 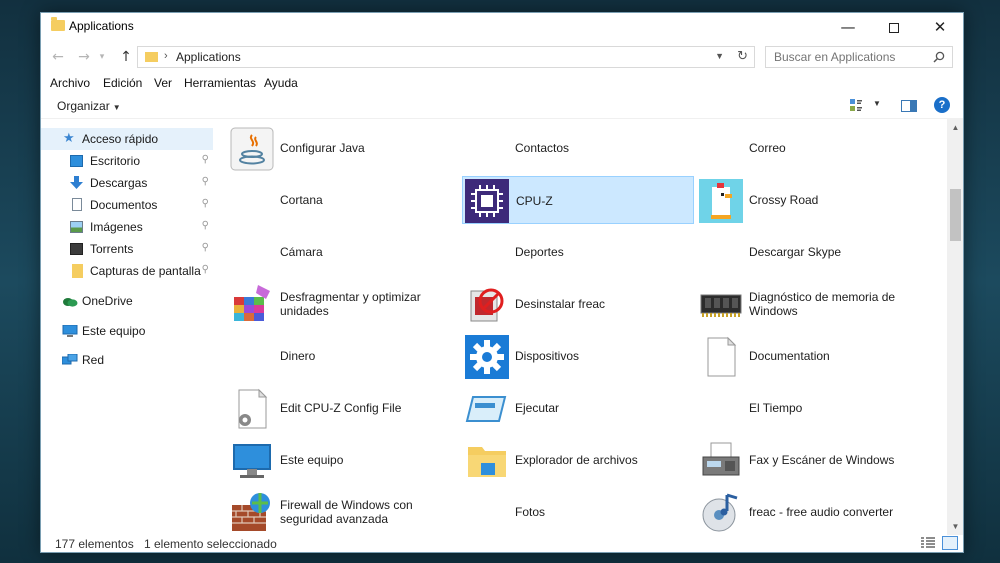 What do you see at coordinates (114, 331) in the screenshot?
I see `nav-label: Este equipo` at bounding box center [114, 331].